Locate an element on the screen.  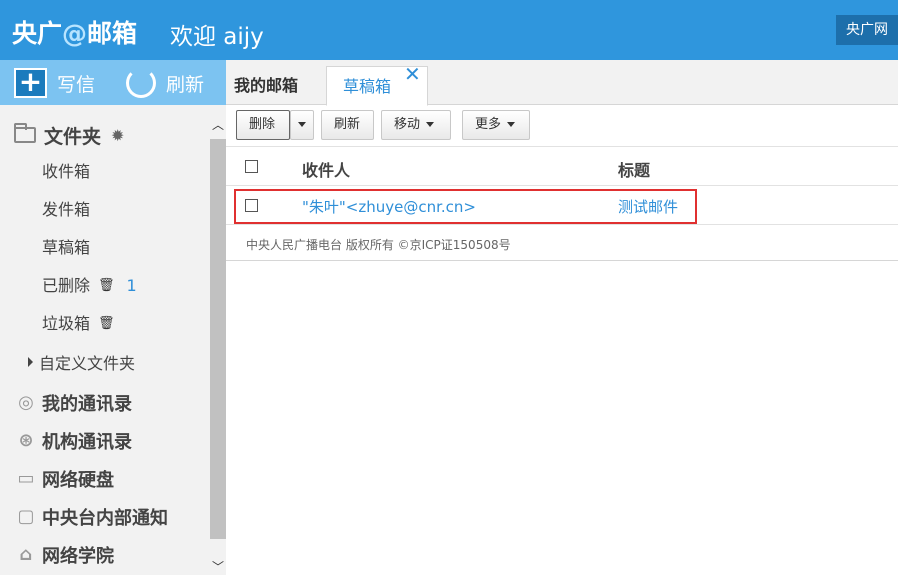
nav-label: 网络硬盘 is located at coordinates (78, 480).